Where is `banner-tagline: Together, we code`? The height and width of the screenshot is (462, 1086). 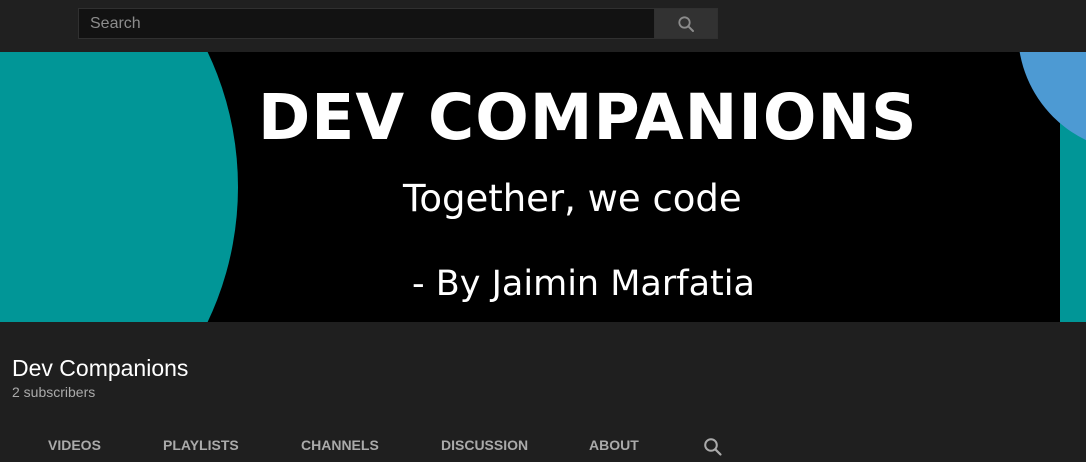
banner-tagline: Together, we code is located at coordinates (572, 198).